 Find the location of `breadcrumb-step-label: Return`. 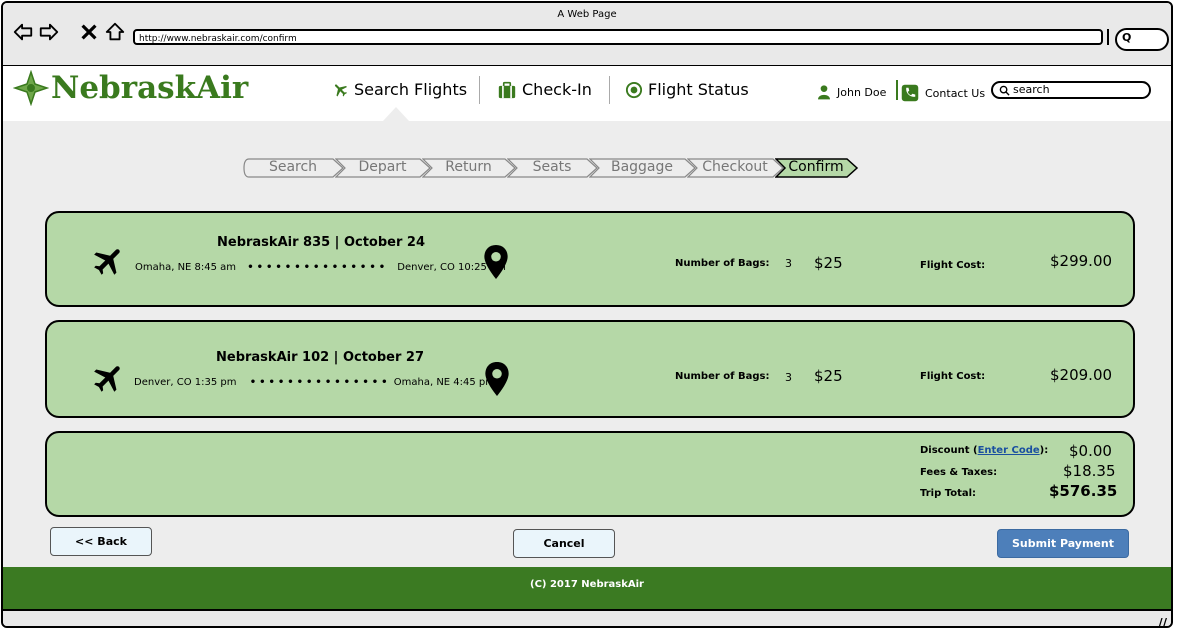

breadcrumb-step-label: Return is located at coordinates (468, 167).